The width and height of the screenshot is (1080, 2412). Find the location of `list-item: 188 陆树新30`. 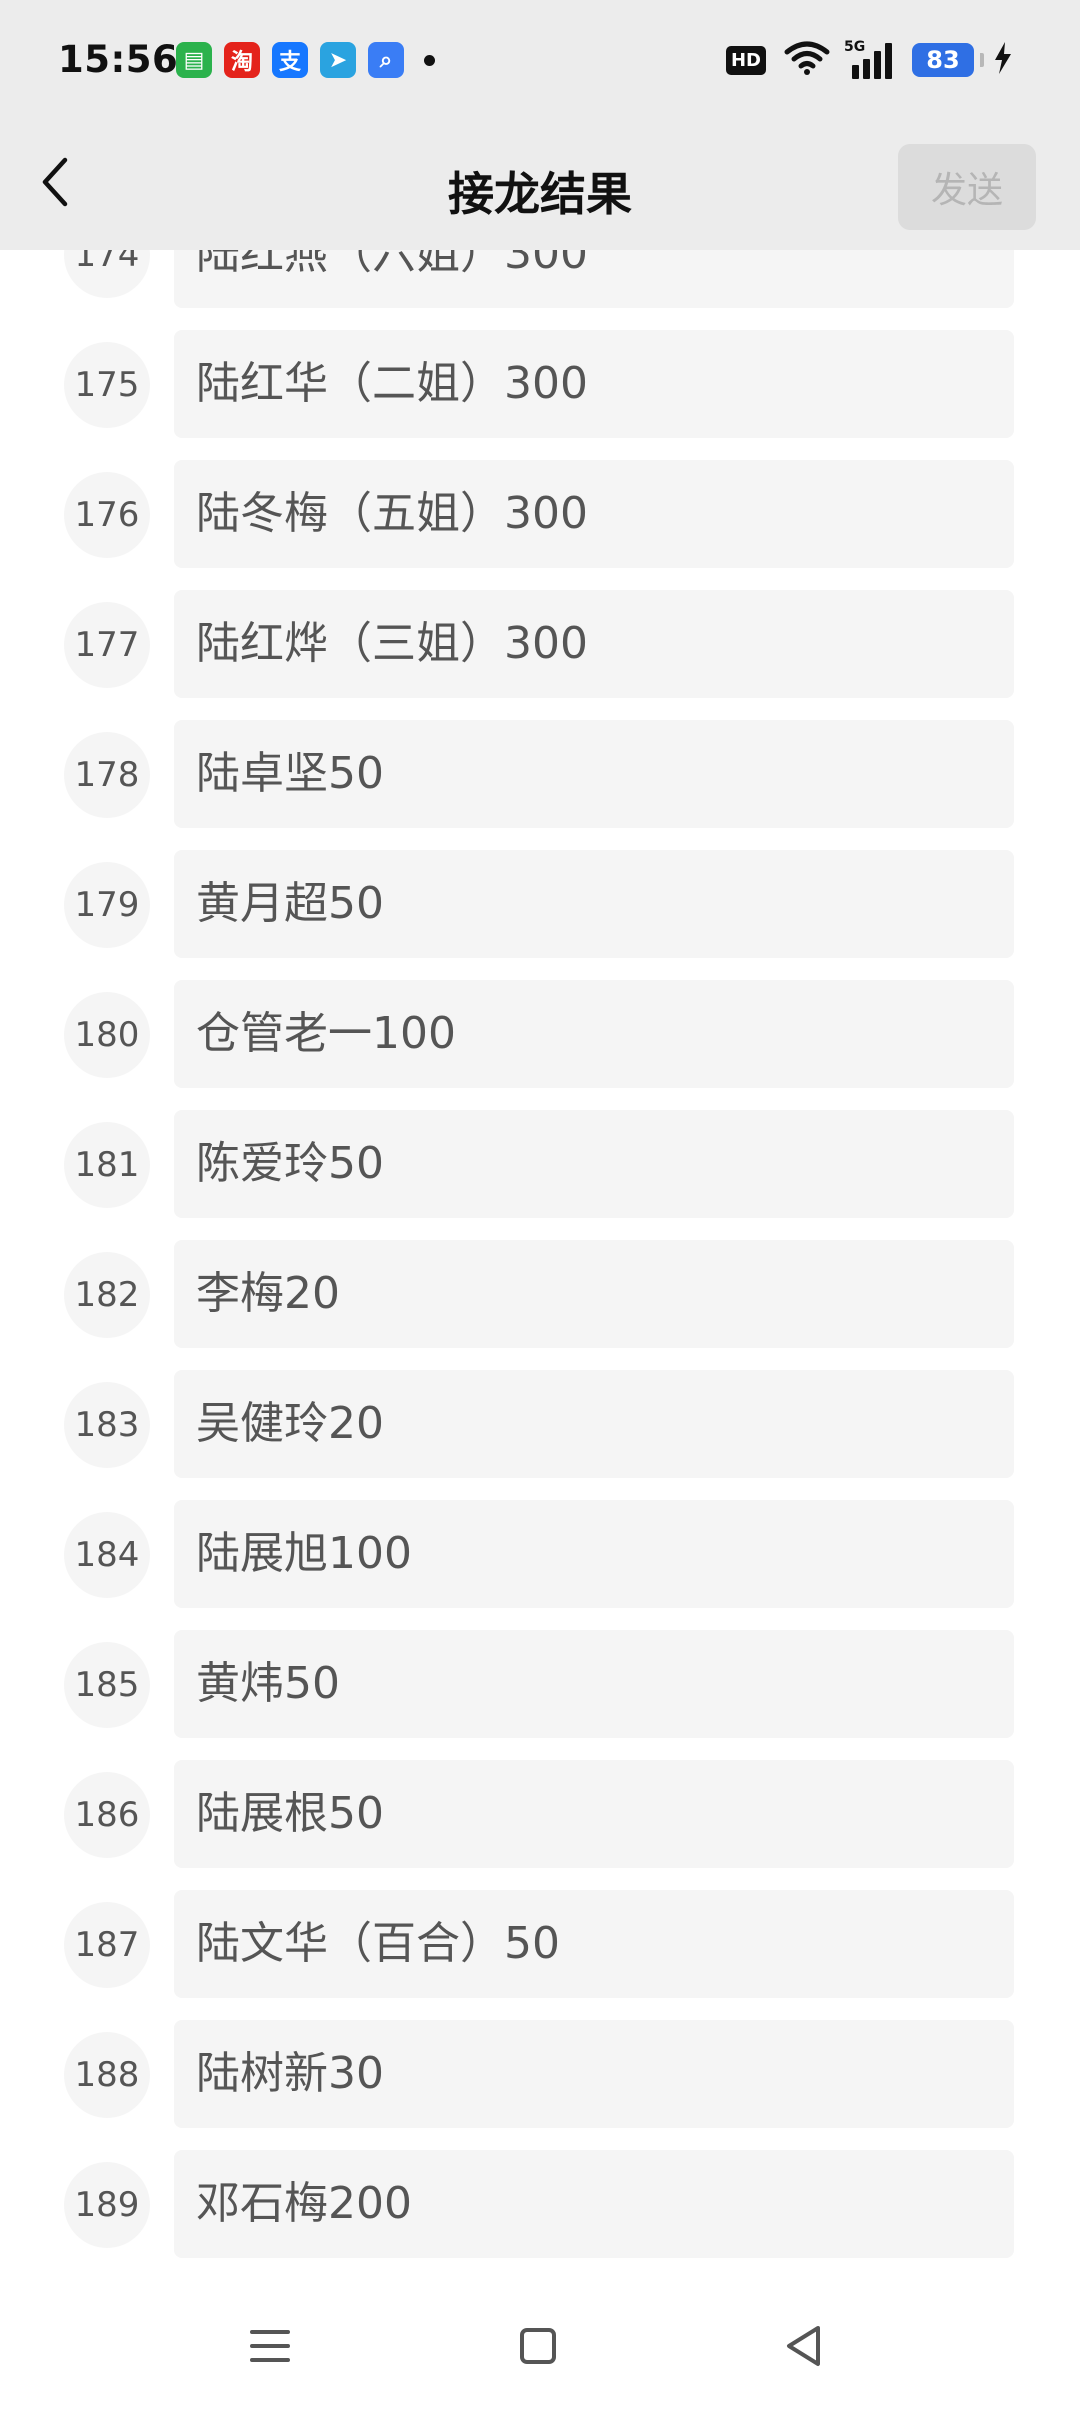

list-item: 188 陆树新30 is located at coordinates (540, 2074).